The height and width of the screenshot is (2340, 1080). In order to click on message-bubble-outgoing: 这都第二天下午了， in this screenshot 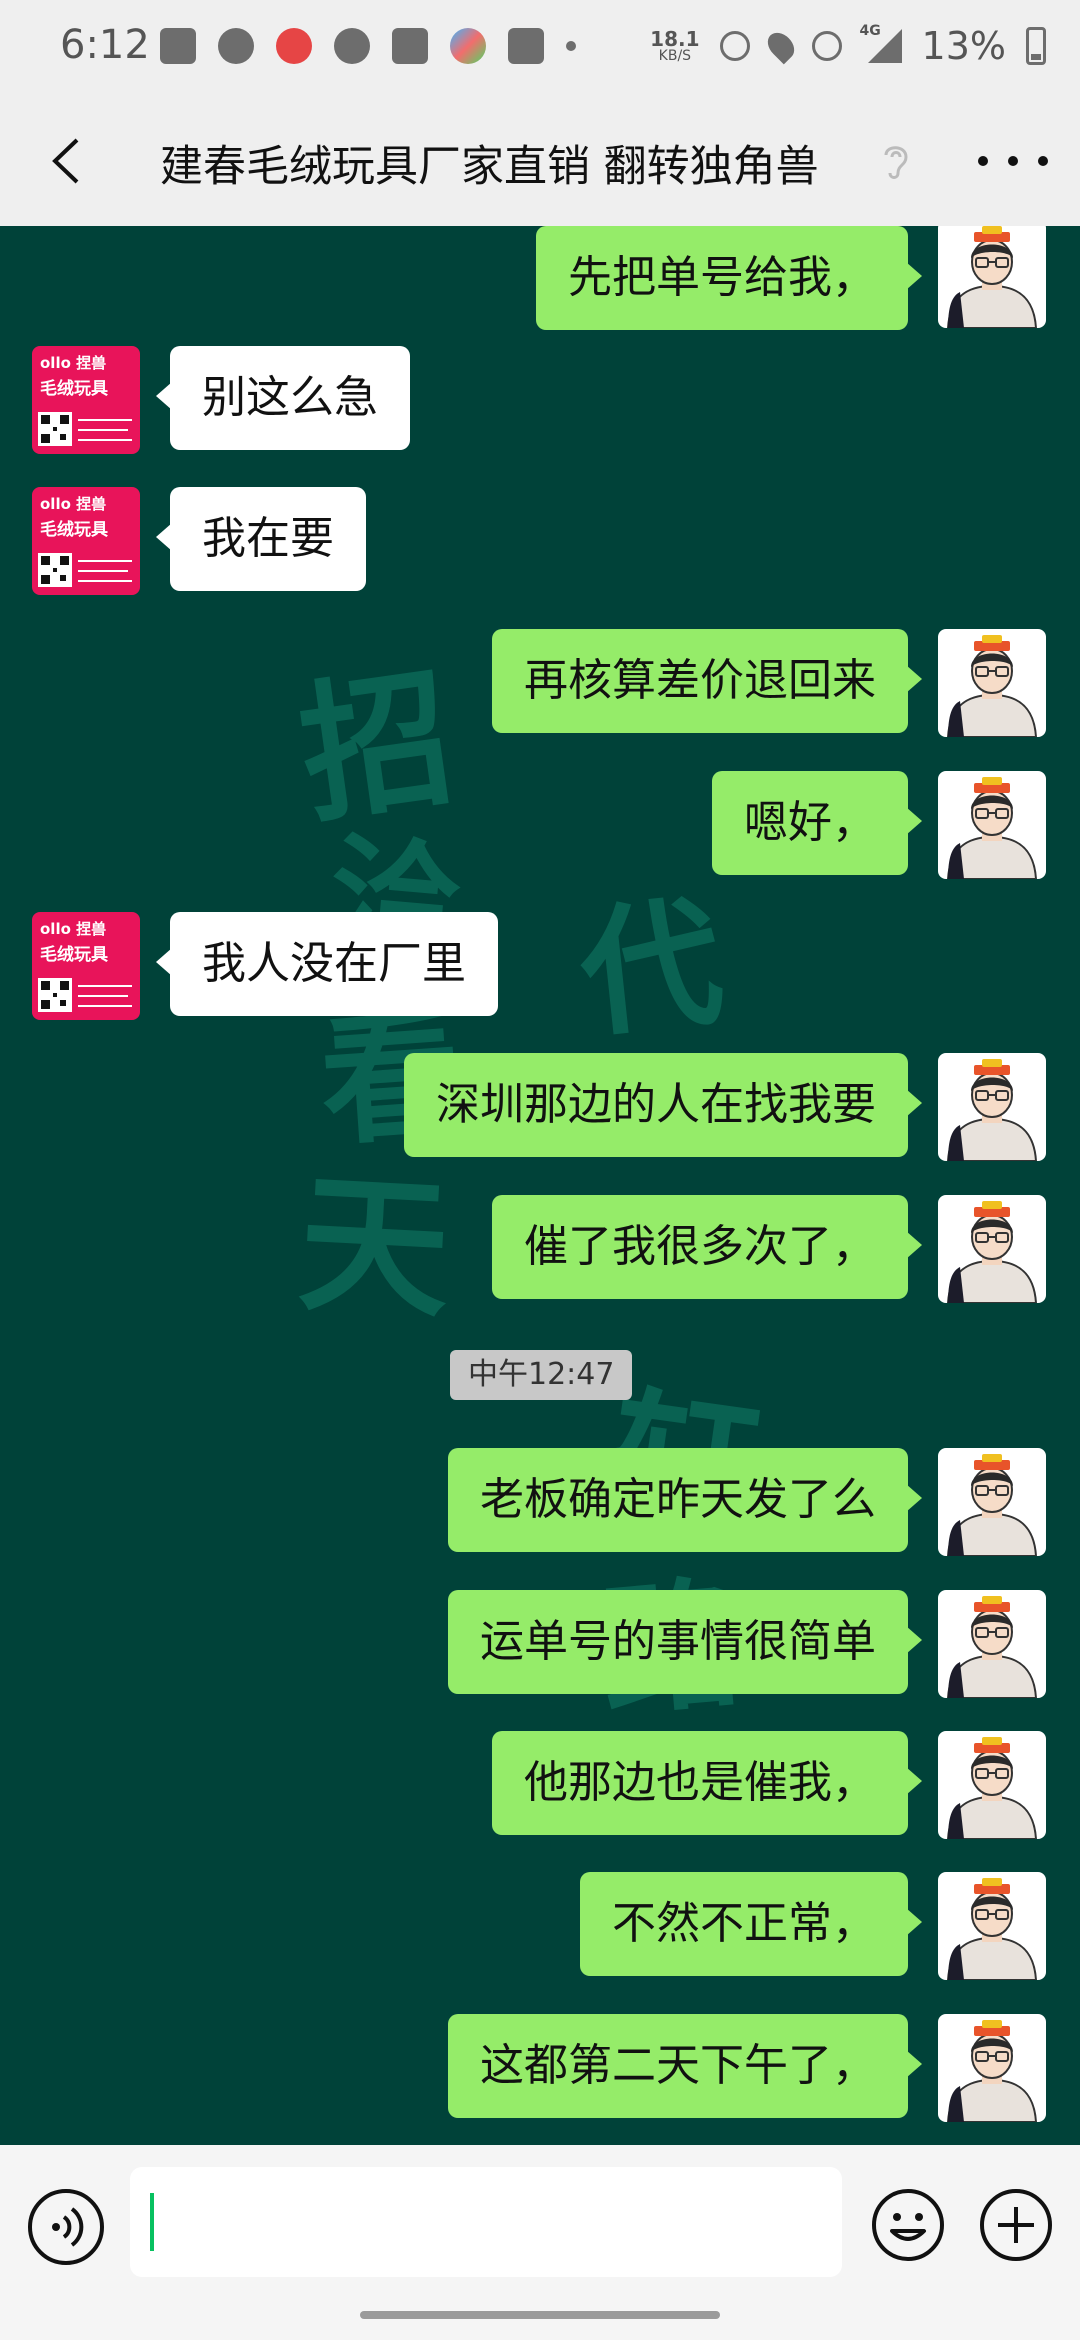, I will do `click(685, 2066)`.